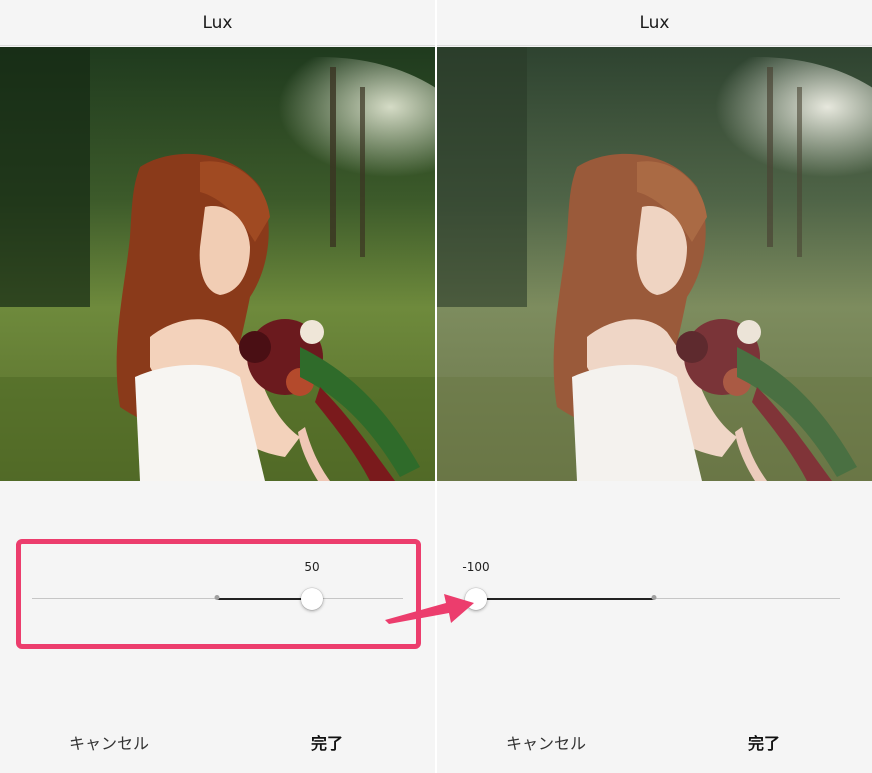 The width and height of the screenshot is (872, 773). Describe the element at coordinates (217, 590) in the screenshot. I see `lux-slider: 50` at that location.